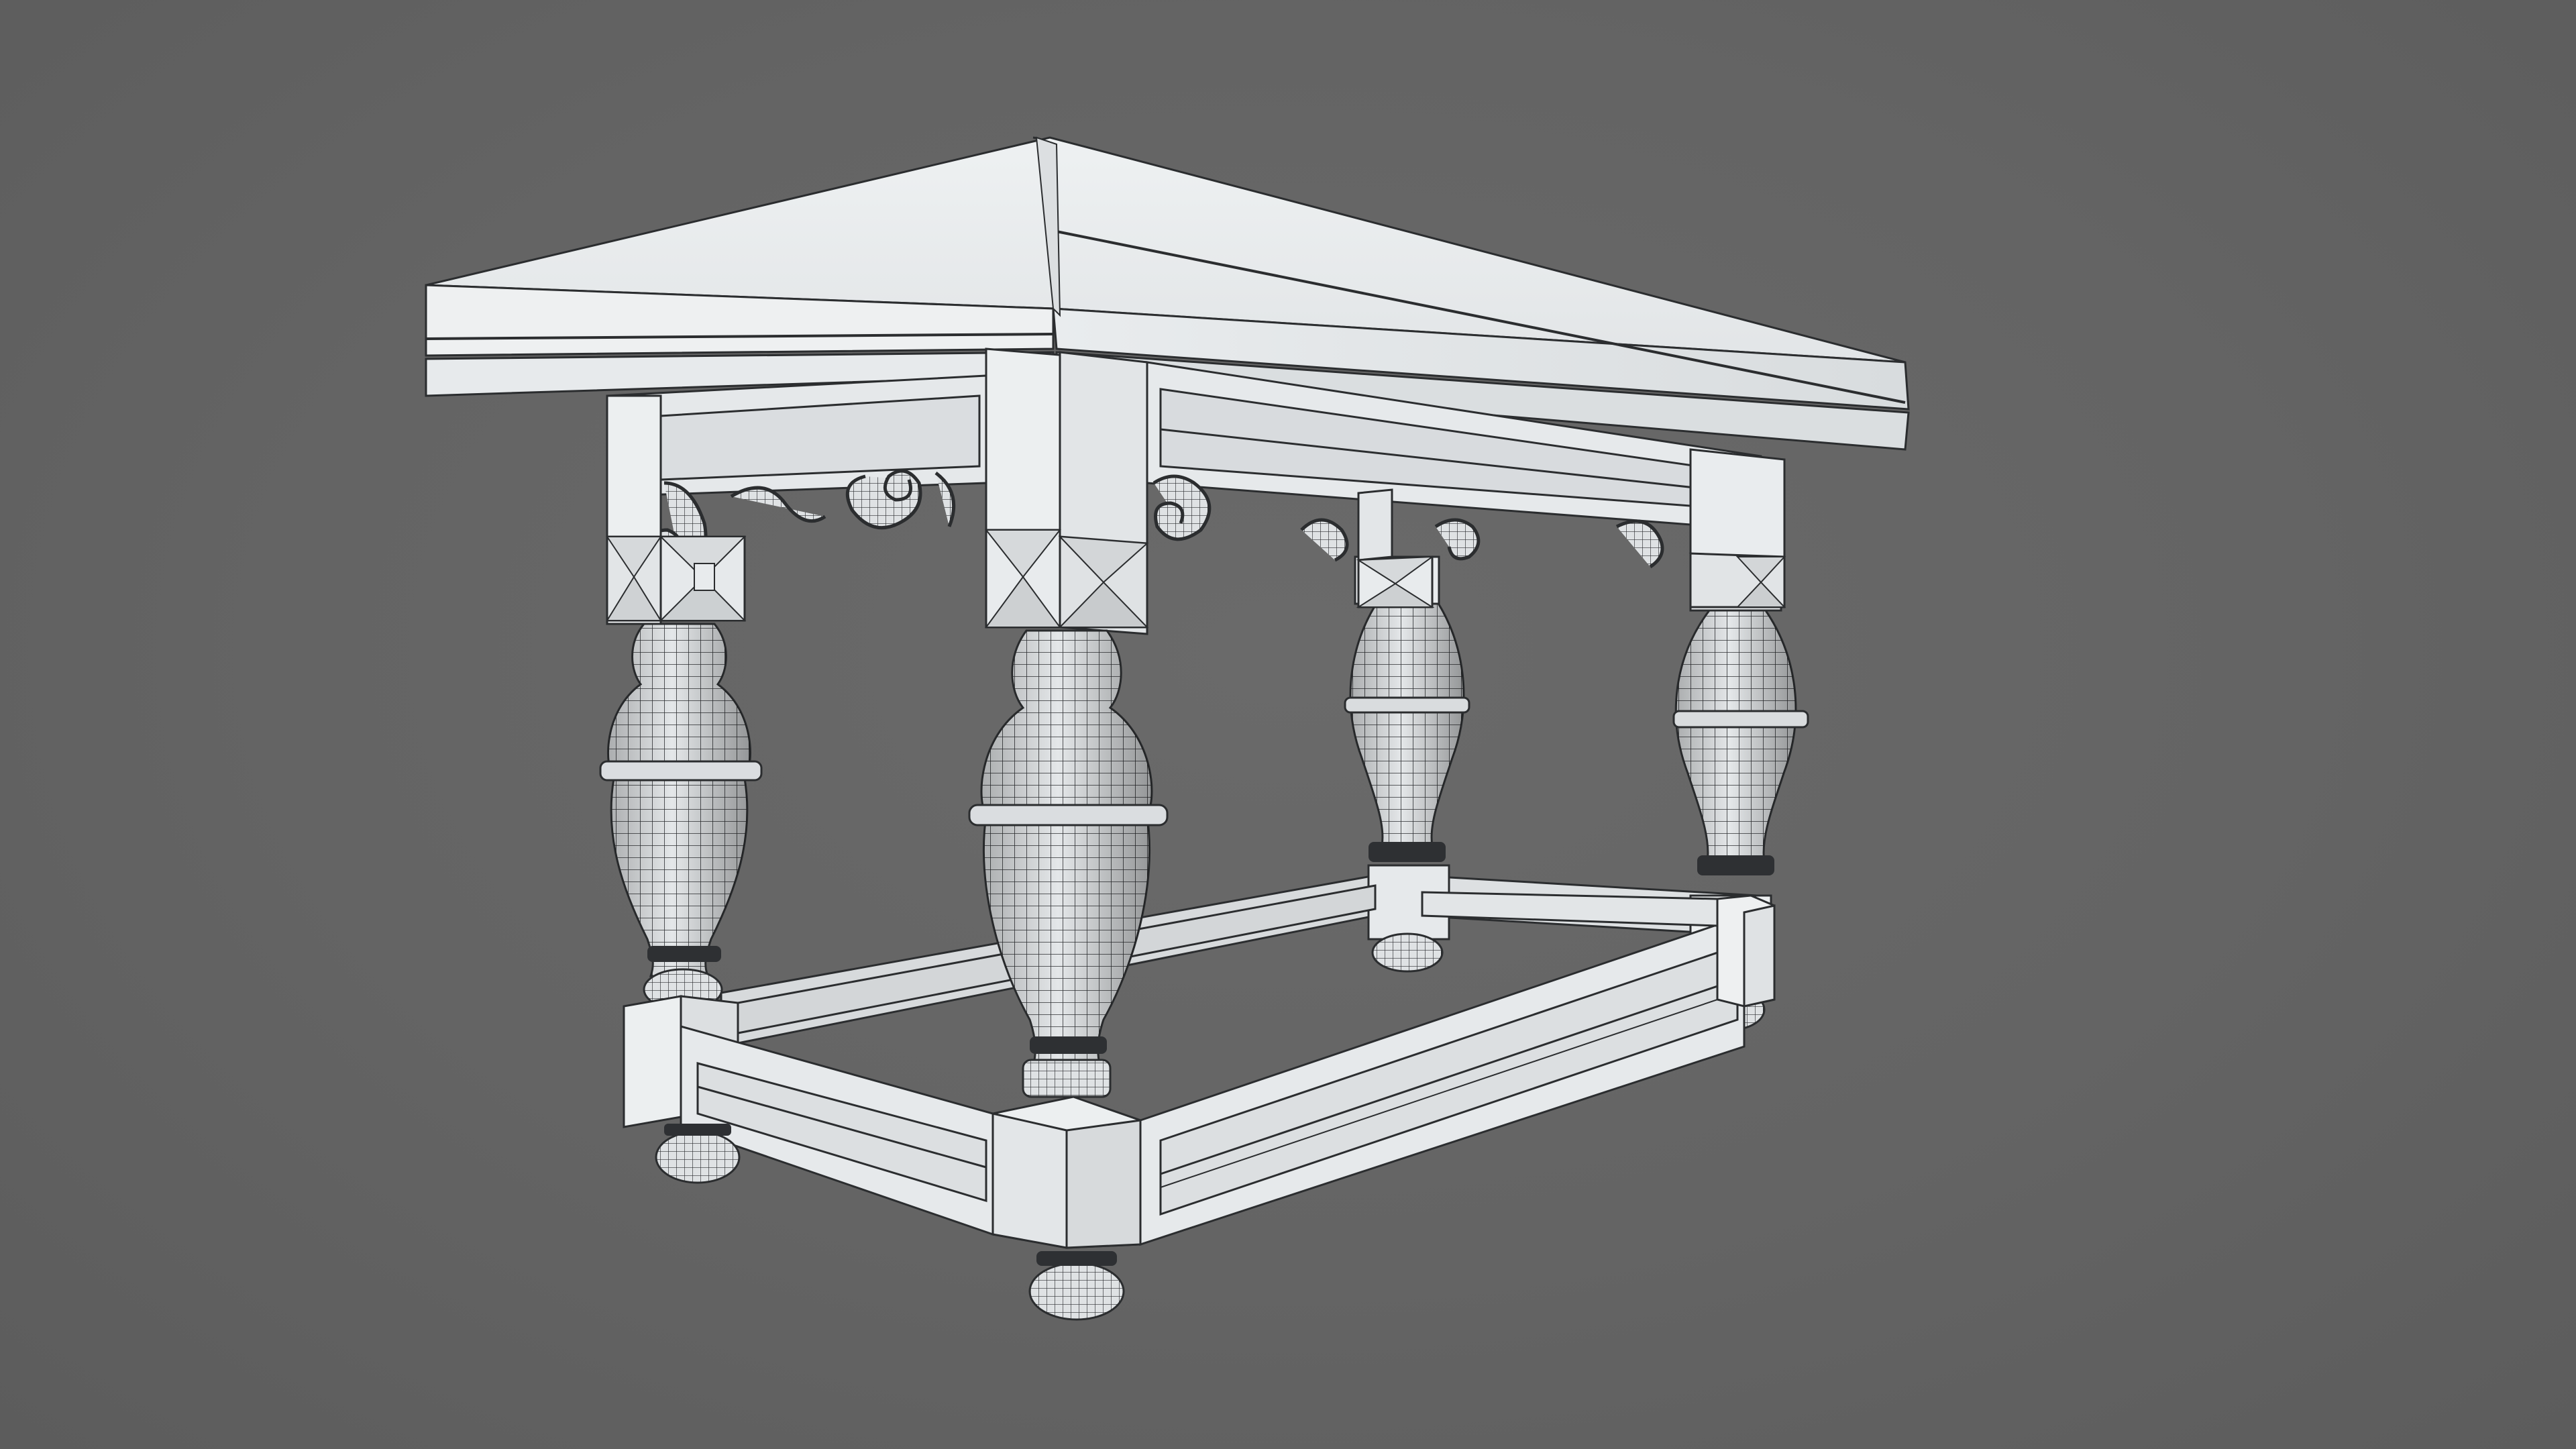 This screenshot has width=2576, height=1449. What do you see at coordinates (1199, 1065) in the screenshot?
I see `stretcher-frame` at bounding box center [1199, 1065].